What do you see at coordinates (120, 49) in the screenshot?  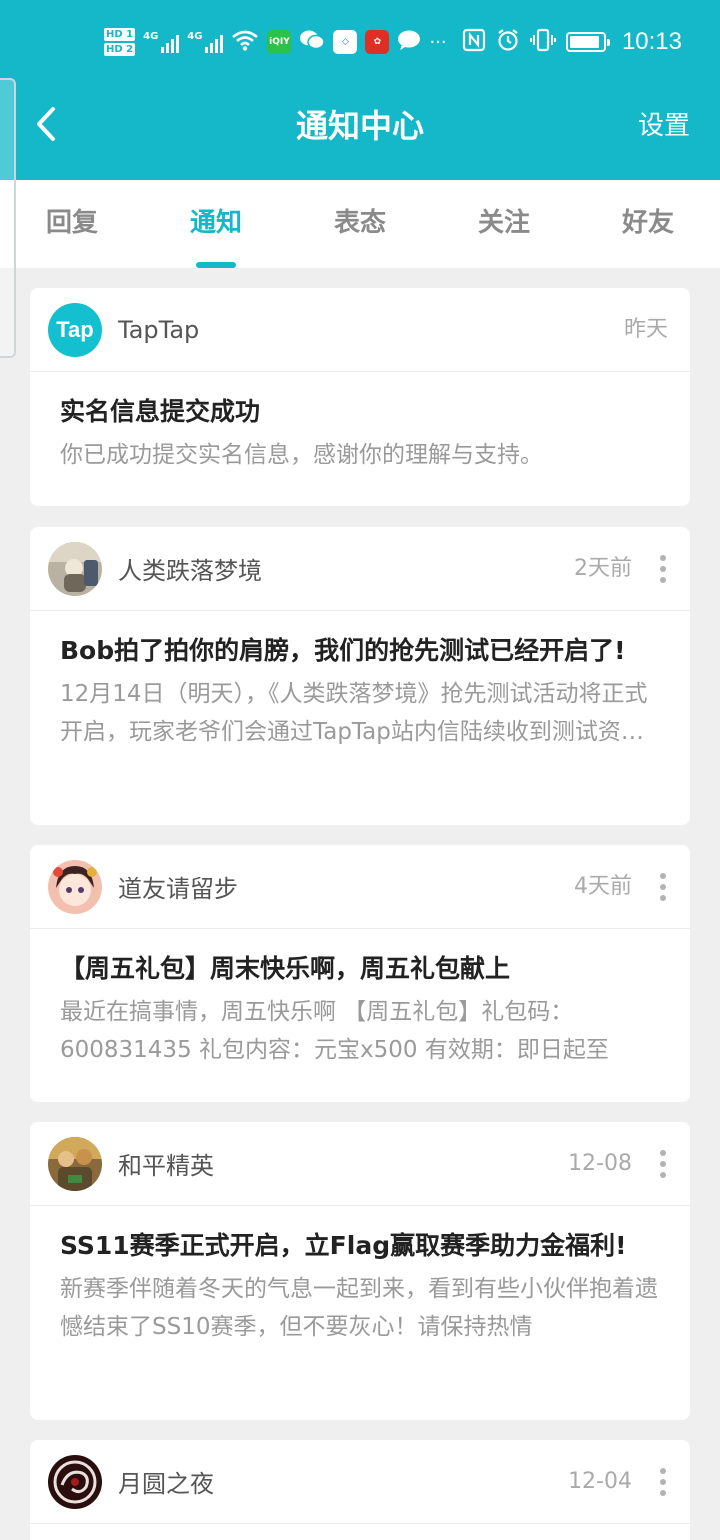 I see `sim2-hd-badge: HD 2` at bounding box center [120, 49].